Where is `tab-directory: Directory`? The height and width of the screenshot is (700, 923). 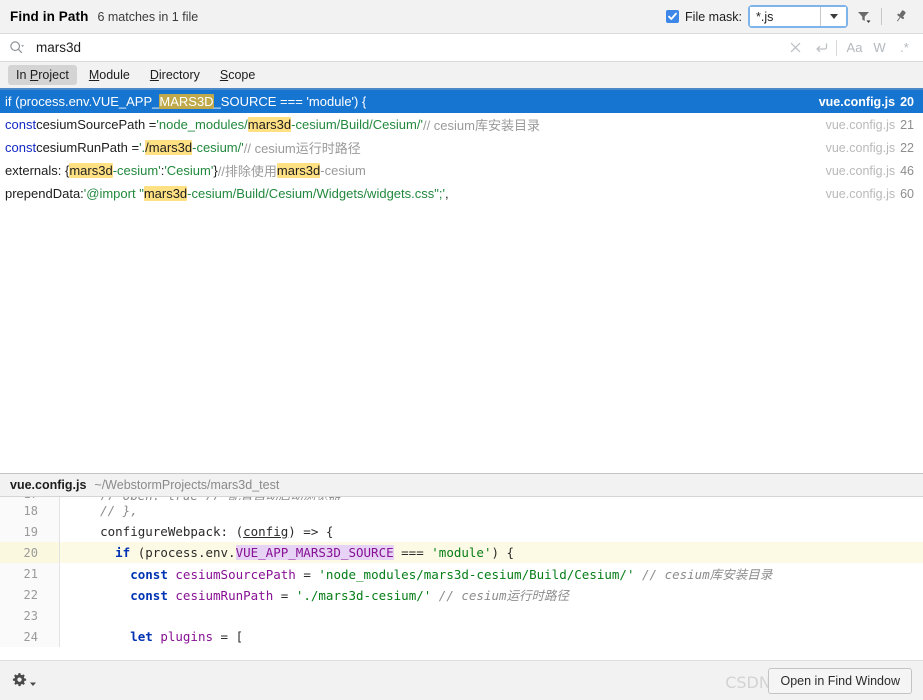 tab-directory: Directory is located at coordinates (175, 75).